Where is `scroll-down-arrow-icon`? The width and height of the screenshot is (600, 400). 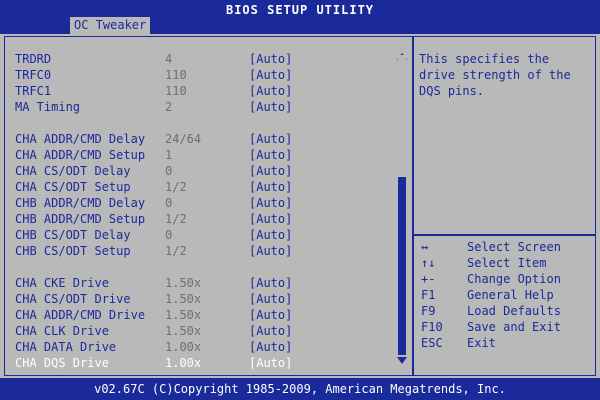 scroll-down-arrow-icon is located at coordinates (402, 360).